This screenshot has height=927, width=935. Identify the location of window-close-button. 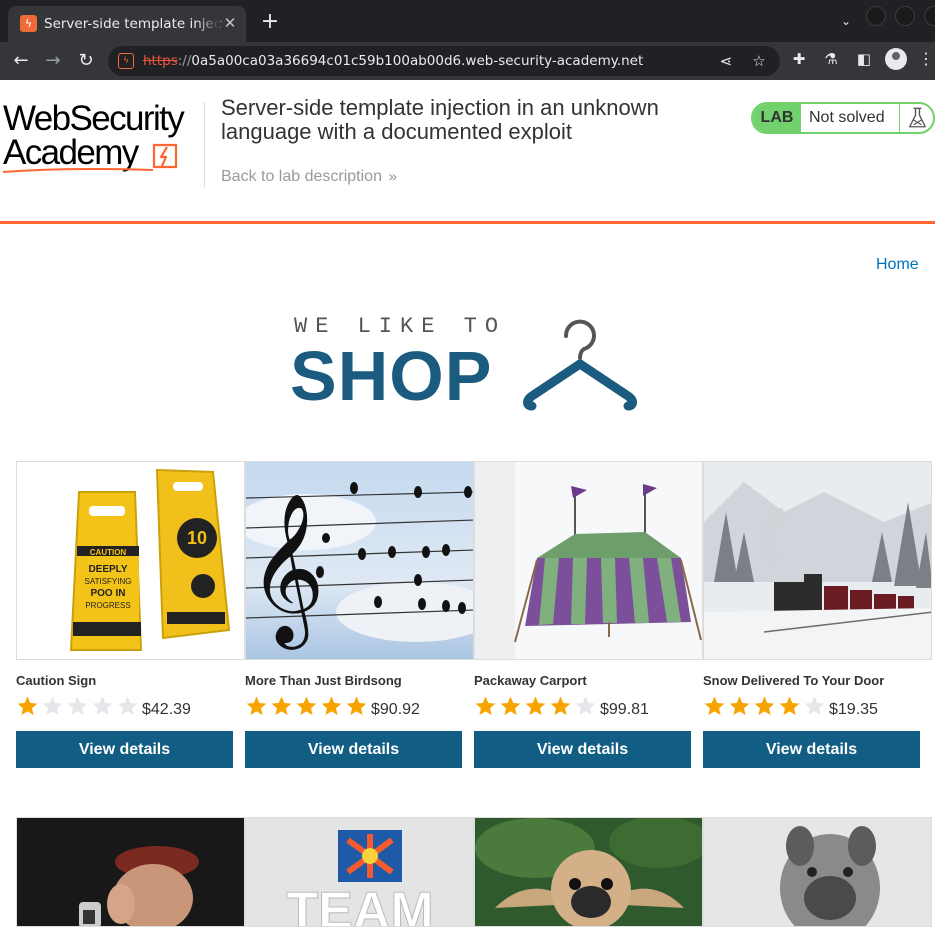
(929, 16).